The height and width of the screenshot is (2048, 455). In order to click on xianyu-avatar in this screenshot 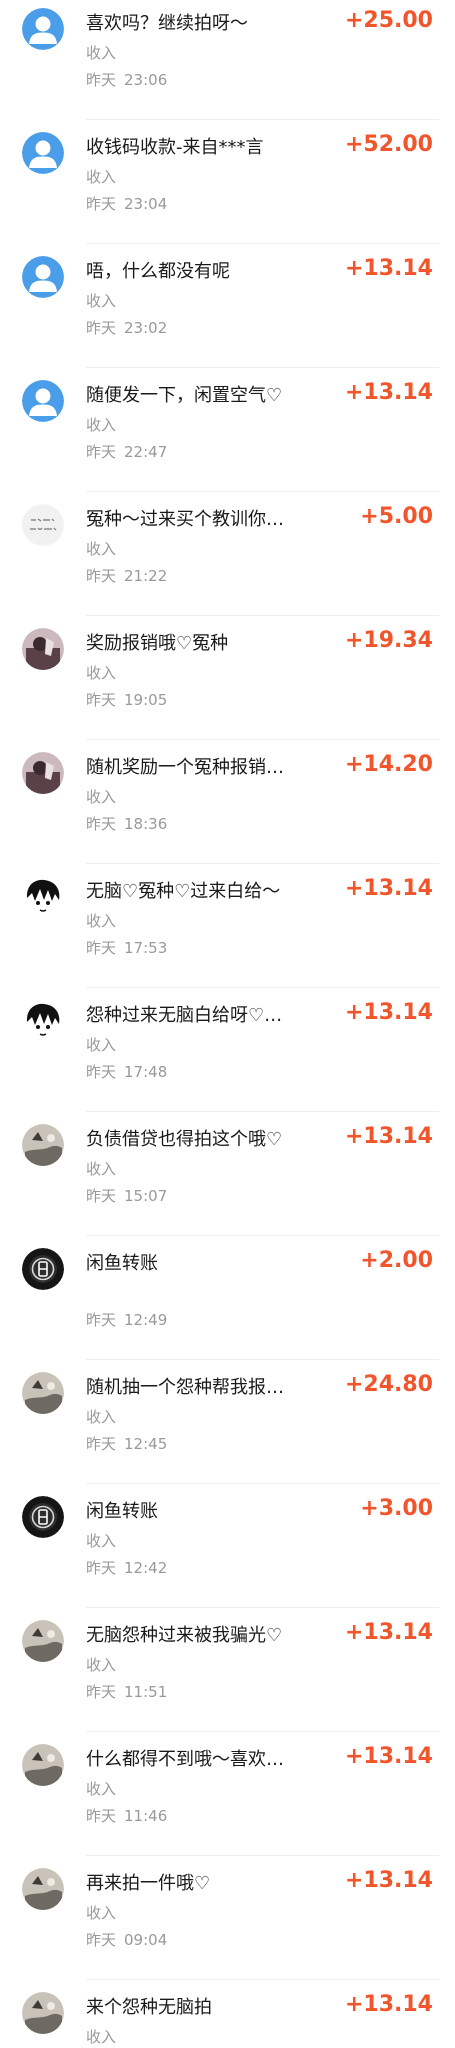, I will do `click(43, 1269)`.